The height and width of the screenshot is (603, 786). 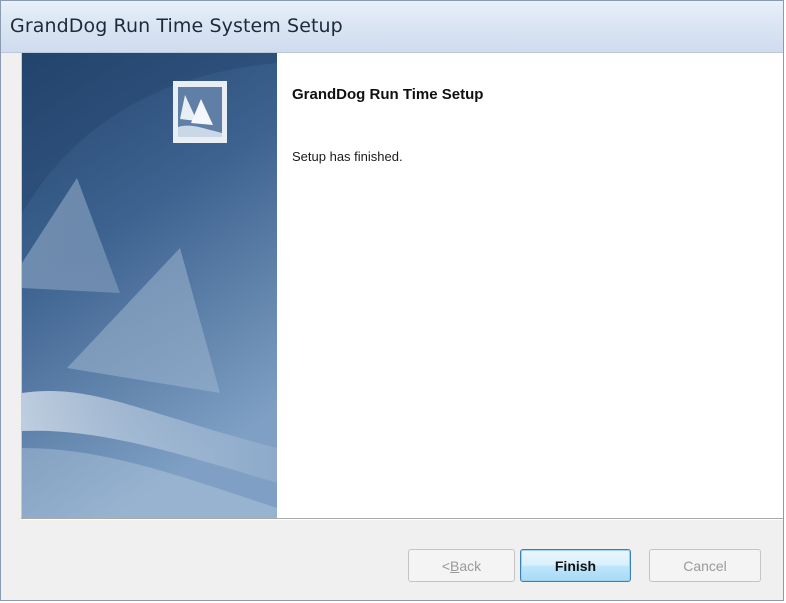 What do you see at coordinates (575, 565) in the screenshot?
I see `finish-button: Finish` at bounding box center [575, 565].